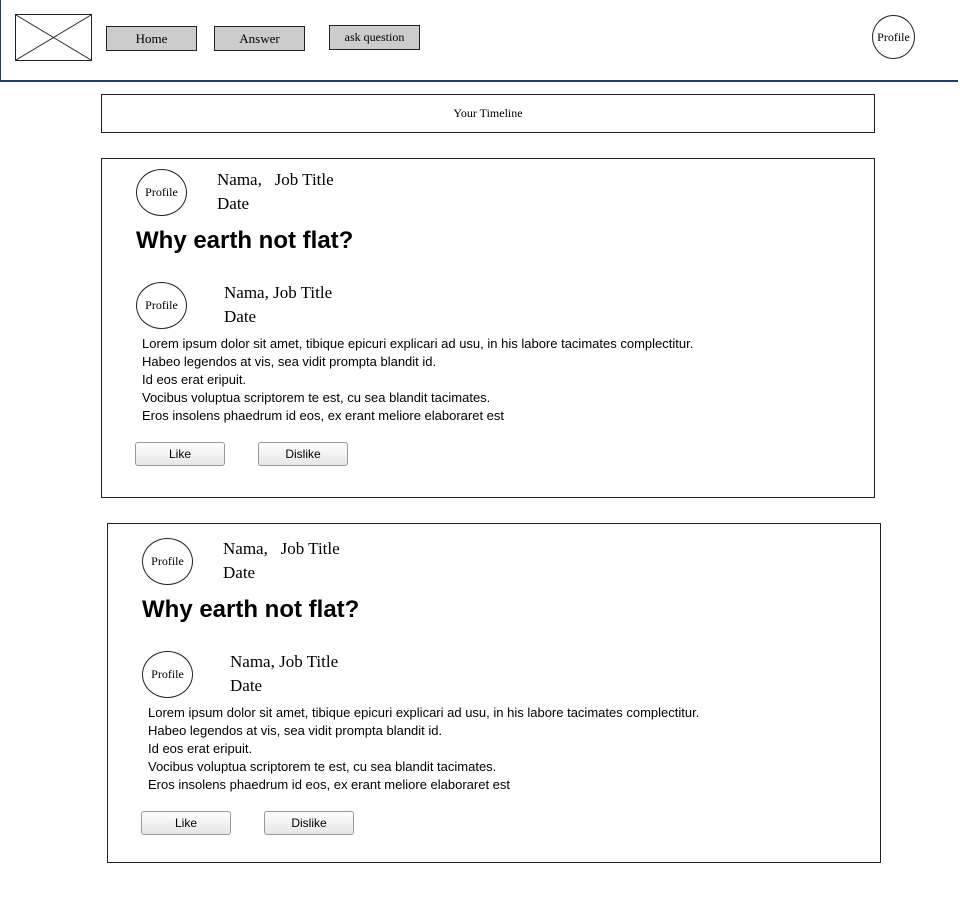  Describe the element at coordinates (259, 38) in the screenshot. I see `answer-button: Answer` at that location.